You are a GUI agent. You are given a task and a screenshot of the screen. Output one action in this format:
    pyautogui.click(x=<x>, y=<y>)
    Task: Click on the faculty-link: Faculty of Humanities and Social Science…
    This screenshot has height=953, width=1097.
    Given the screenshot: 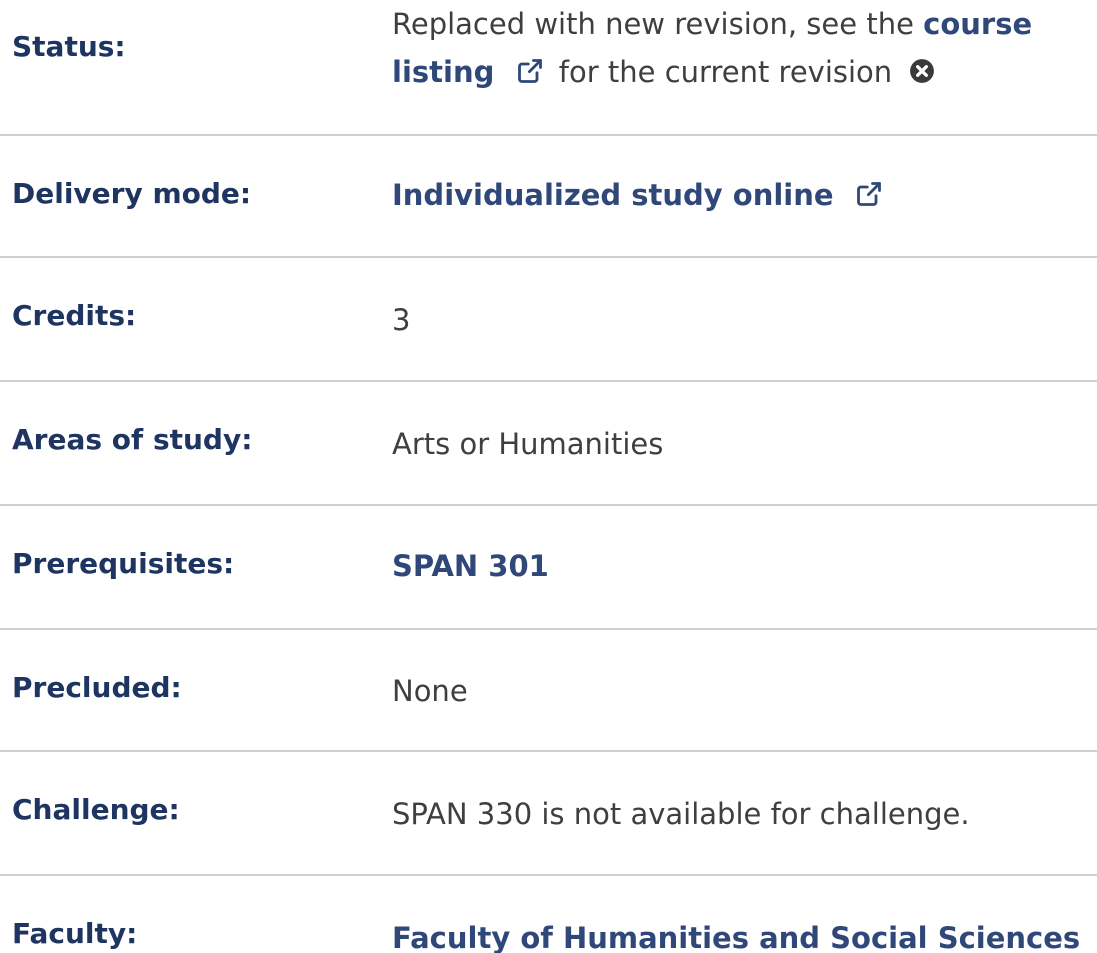 What is the action you would take?
    pyautogui.click(x=736, y=937)
    